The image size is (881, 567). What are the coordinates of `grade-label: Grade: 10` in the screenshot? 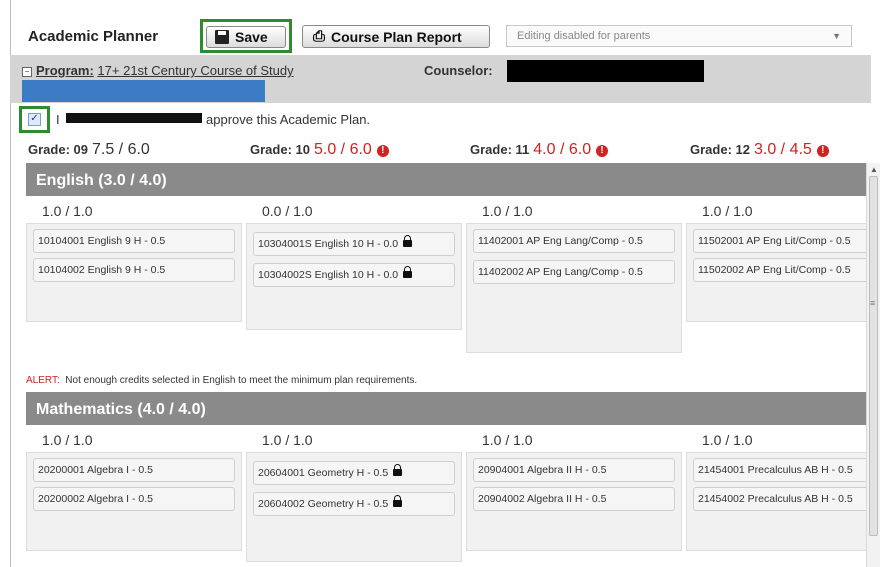 It's located at (280, 149).